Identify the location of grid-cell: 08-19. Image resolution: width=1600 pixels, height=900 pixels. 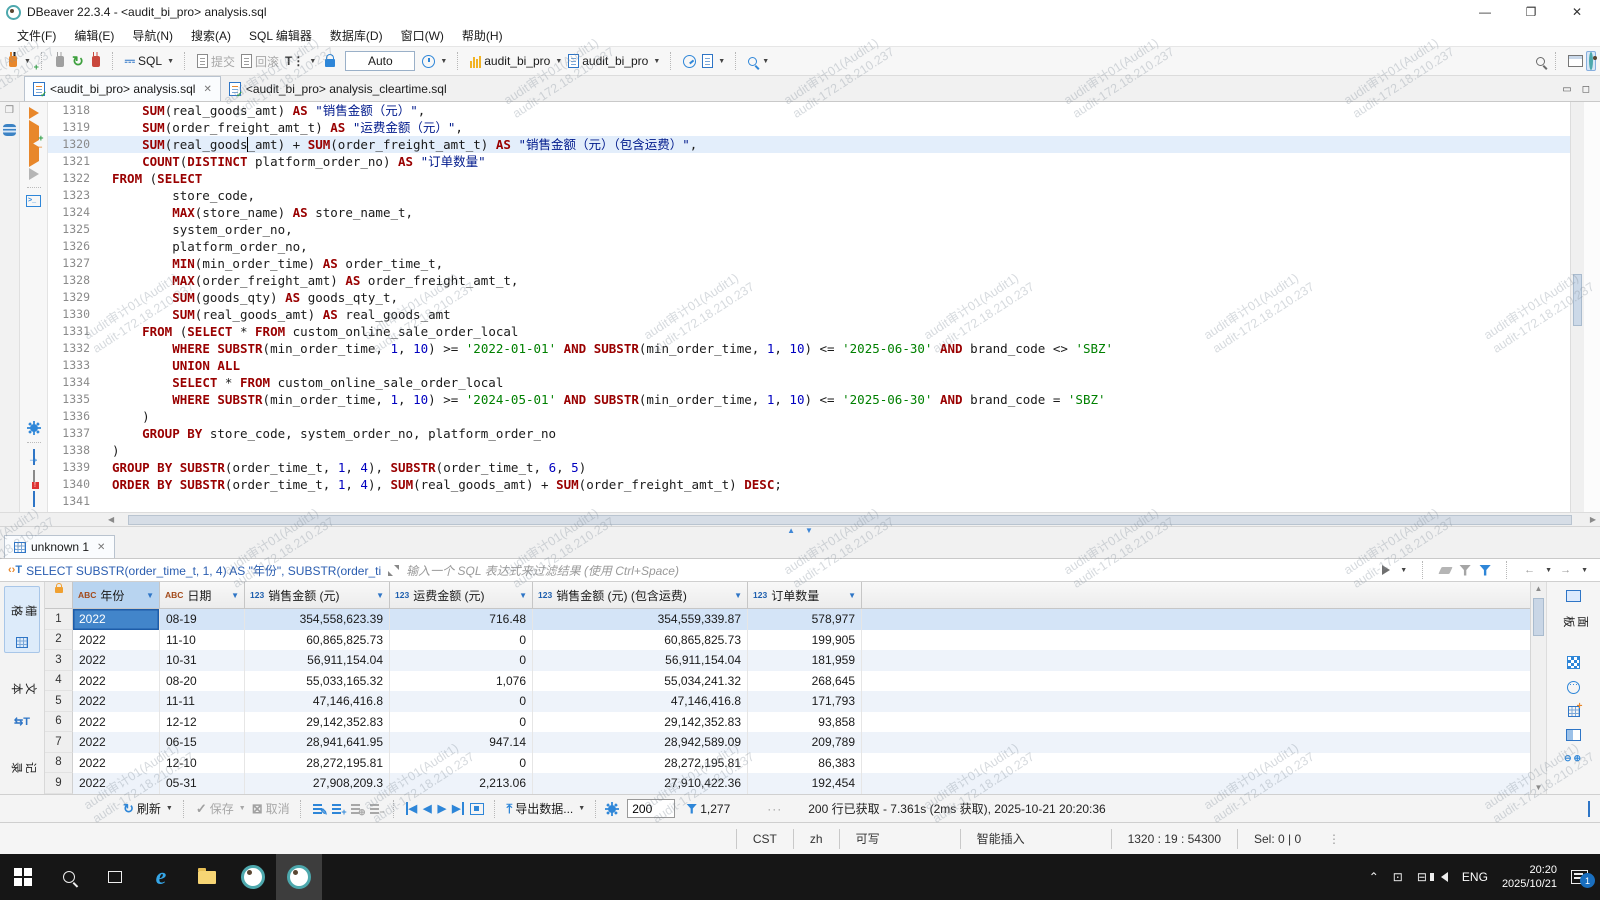
(202, 619).